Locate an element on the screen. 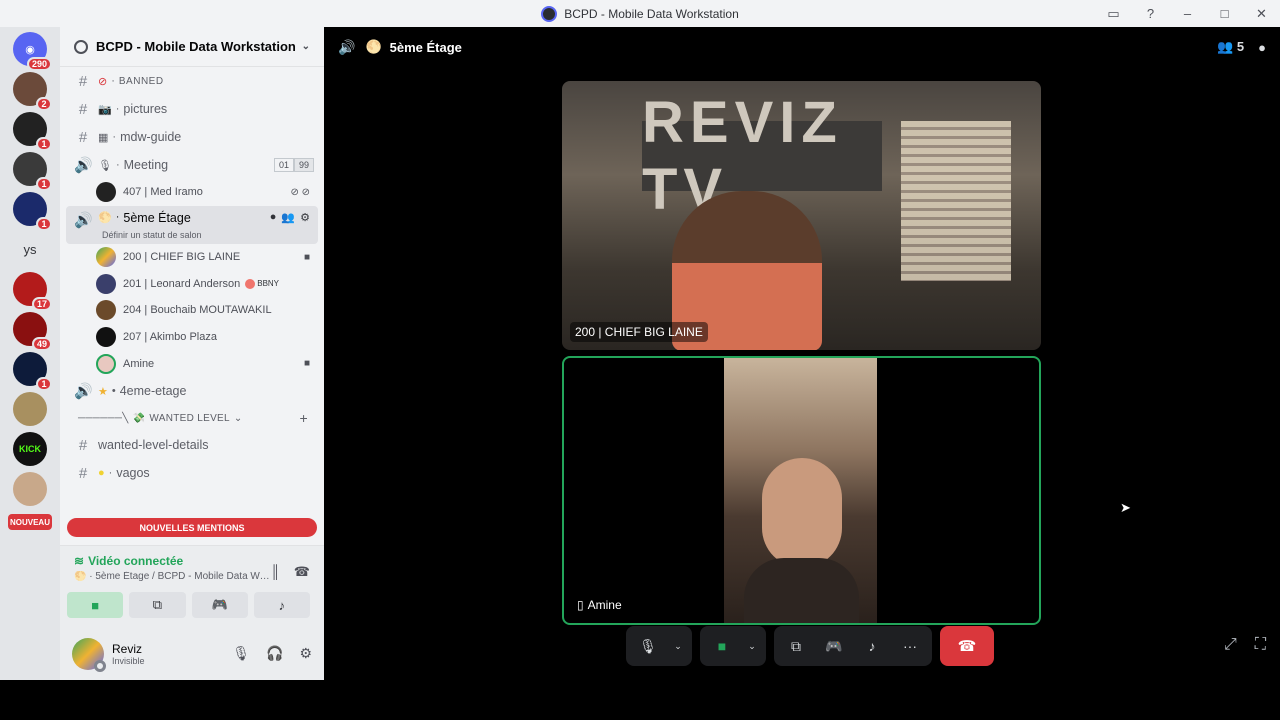 The height and width of the screenshot is (720, 1280). voice-member: 201 | Leonard Anderson BBNY is located at coordinates (192, 283).